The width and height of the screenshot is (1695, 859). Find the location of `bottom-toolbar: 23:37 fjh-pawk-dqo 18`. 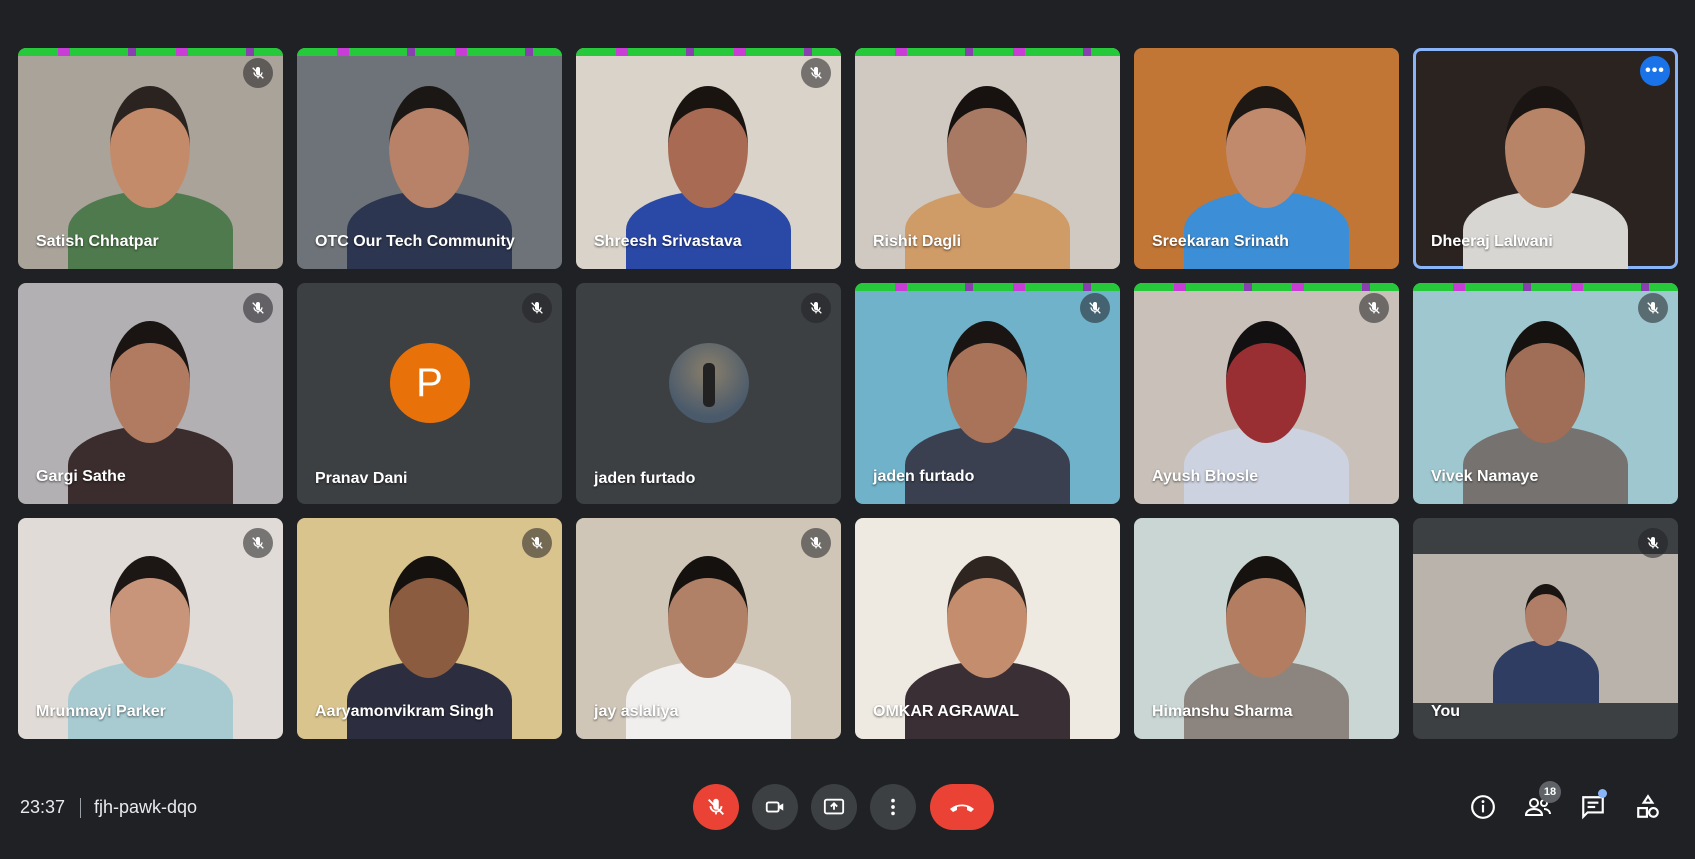

bottom-toolbar: 23:37 fjh-pawk-dqo 18 is located at coordinates (847, 804).